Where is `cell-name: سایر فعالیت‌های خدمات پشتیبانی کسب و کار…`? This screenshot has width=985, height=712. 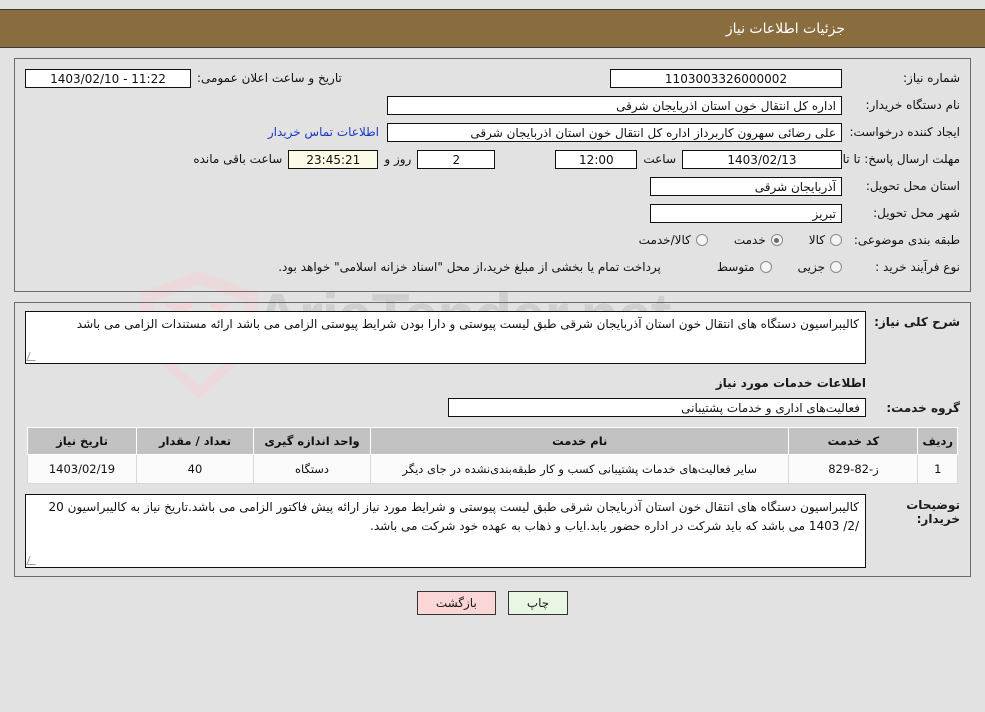 cell-name: سایر فعالیت‌های خدمات پشتیبانی کسب و کار… is located at coordinates (579, 469).